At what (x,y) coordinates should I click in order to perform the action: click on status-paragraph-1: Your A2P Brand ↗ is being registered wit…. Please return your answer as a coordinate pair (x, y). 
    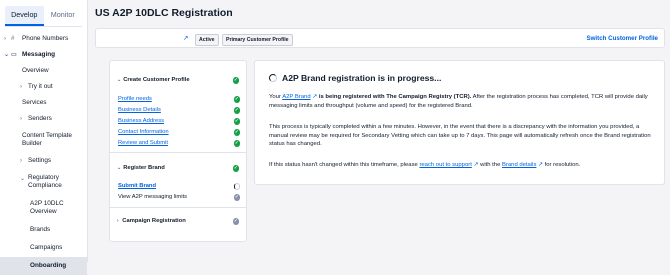
    Looking at the image, I should click on (464, 101).